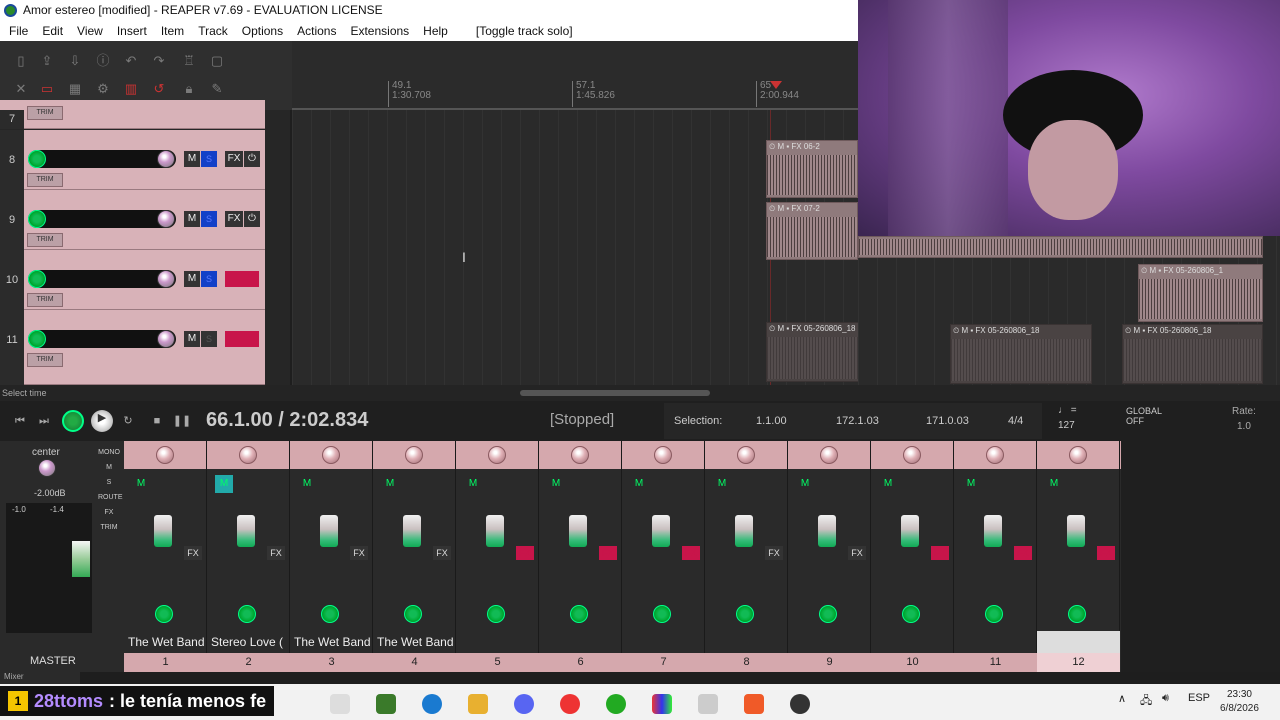  Describe the element at coordinates (109, 467) in the screenshot. I see `master-mute-button: M` at that location.